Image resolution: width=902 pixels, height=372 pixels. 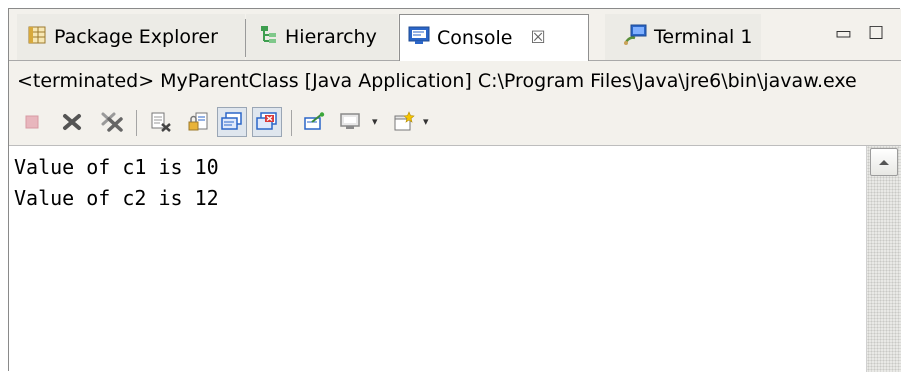 I want to click on tab-label: Package Explorer, so click(x=136, y=37).